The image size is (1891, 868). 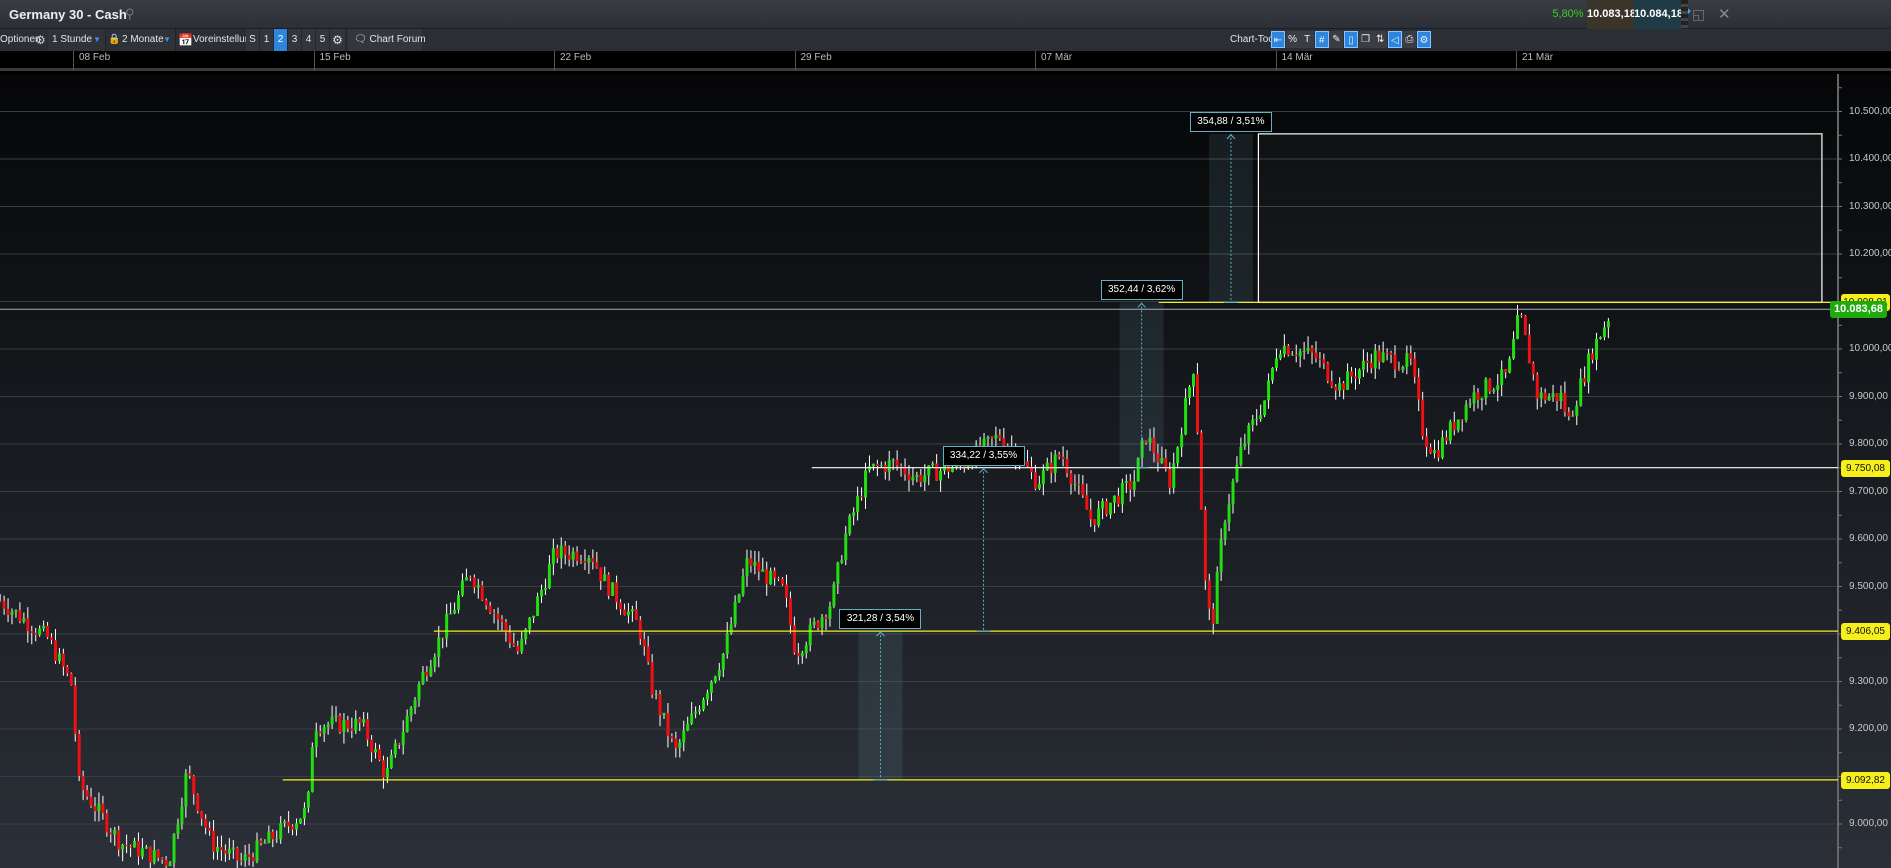 I want to click on measurement-label: 321,28 / 3,54%, so click(x=880, y=619).